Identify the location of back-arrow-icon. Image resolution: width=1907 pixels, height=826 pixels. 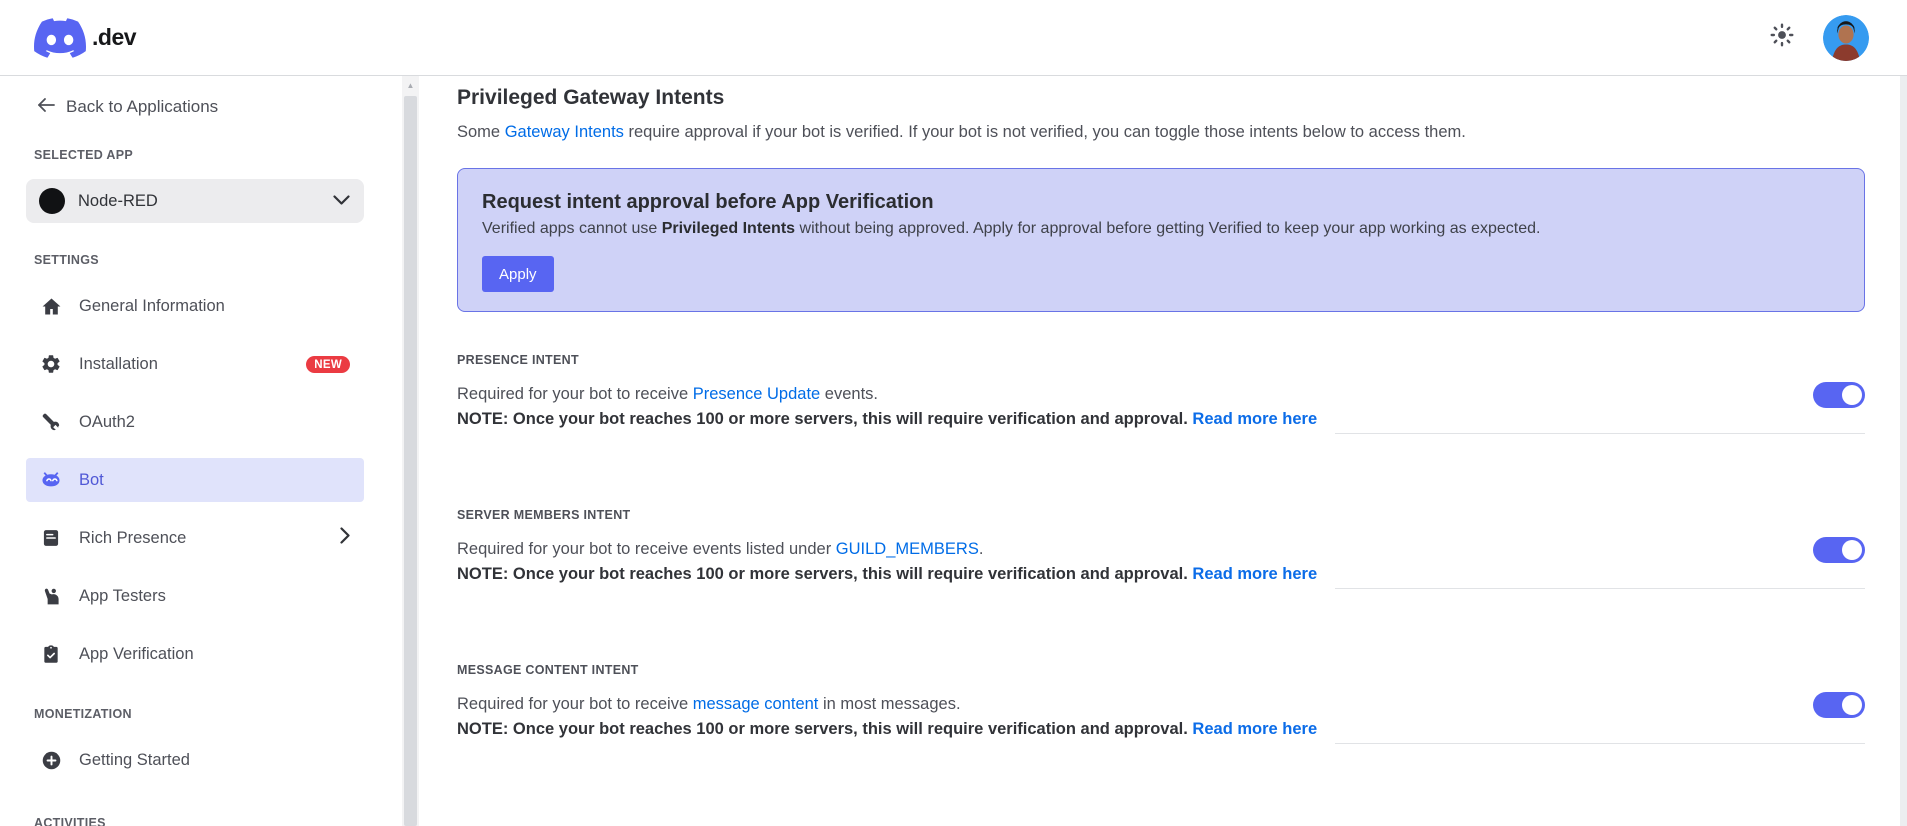
(46, 107).